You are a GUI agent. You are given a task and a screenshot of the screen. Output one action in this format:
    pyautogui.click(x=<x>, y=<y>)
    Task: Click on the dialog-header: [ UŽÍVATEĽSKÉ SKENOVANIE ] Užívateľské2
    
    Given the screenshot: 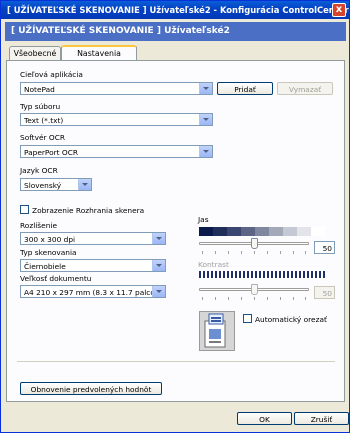 What is the action you would take?
    pyautogui.click(x=175, y=31)
    